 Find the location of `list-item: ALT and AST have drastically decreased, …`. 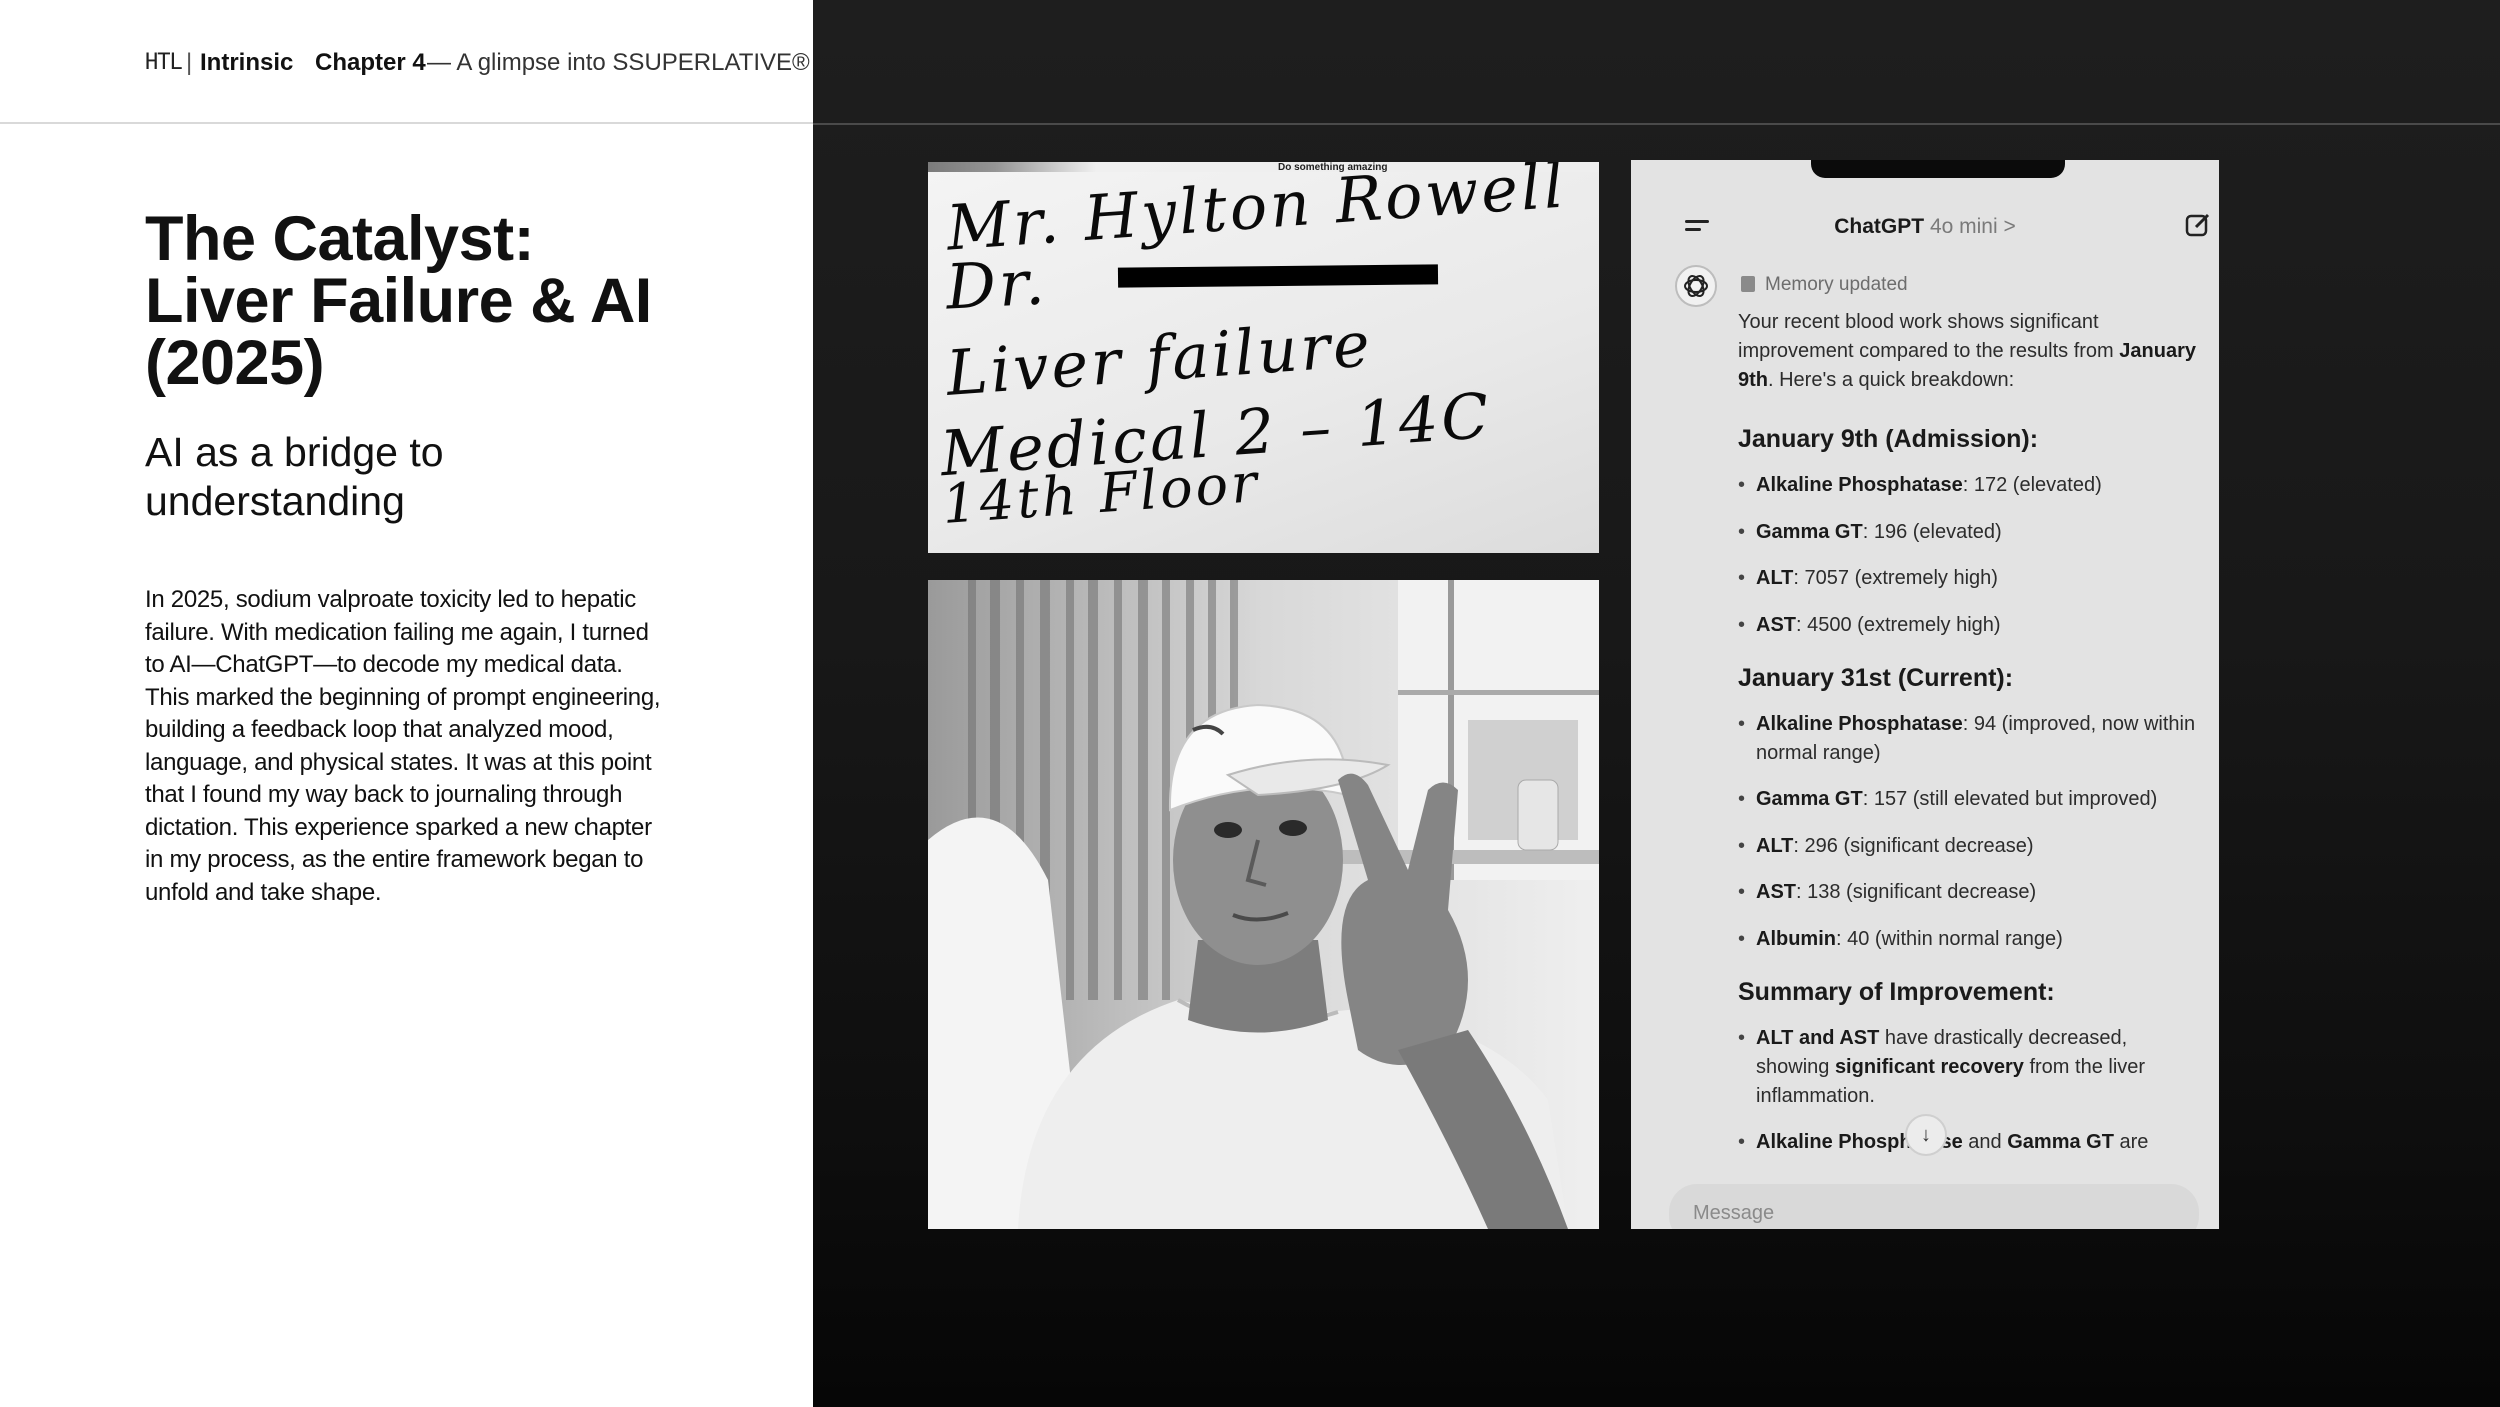

list-item: ALT and AST have drastically decreased, … is located at coordinates (1968, 1067).